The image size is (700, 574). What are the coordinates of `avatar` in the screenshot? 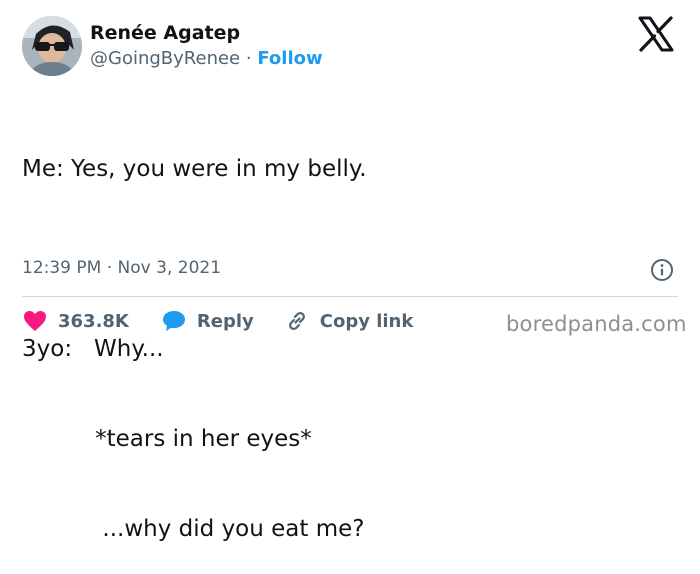 It's located at (52, 46).